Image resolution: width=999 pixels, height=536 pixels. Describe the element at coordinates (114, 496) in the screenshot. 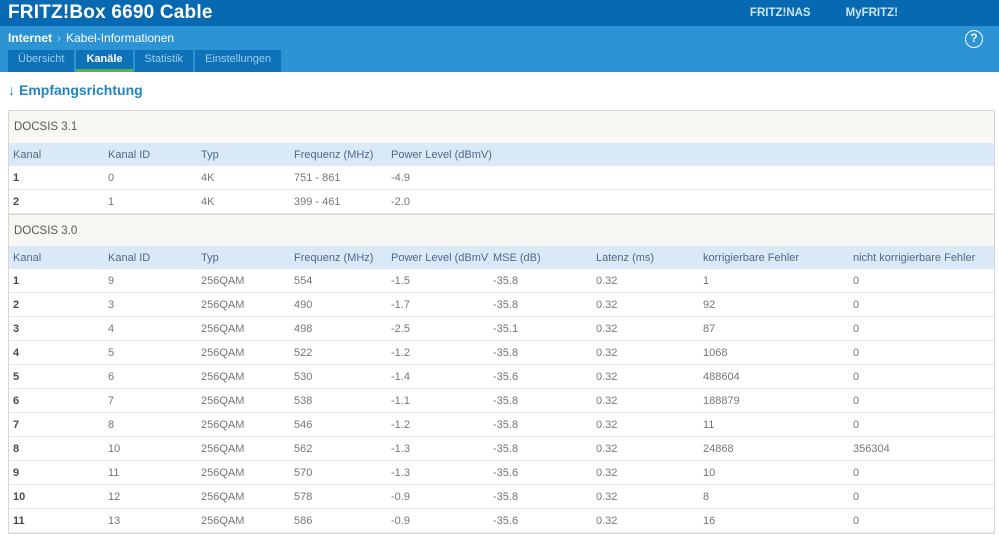

I see `cell: 12` at that location.